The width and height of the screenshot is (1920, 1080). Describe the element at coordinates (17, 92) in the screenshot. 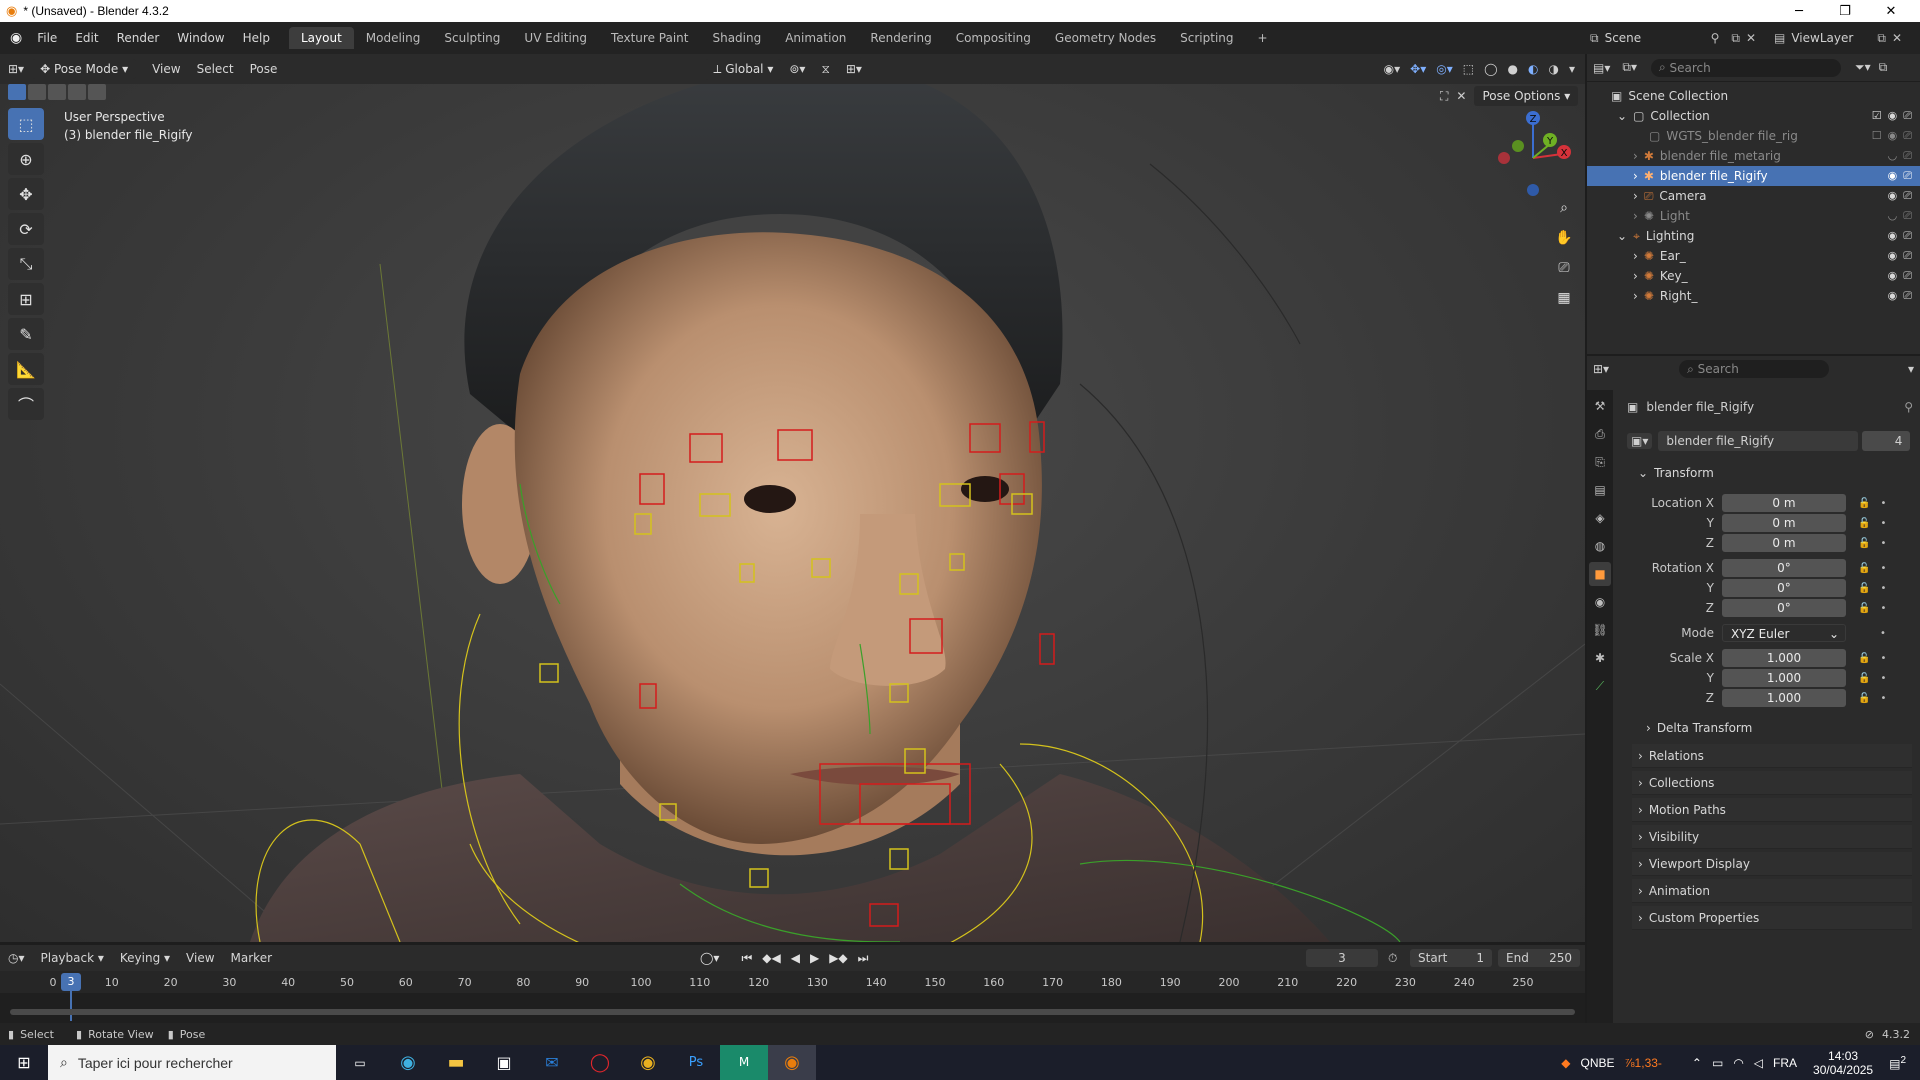

I see `select-new-icon` at that location.